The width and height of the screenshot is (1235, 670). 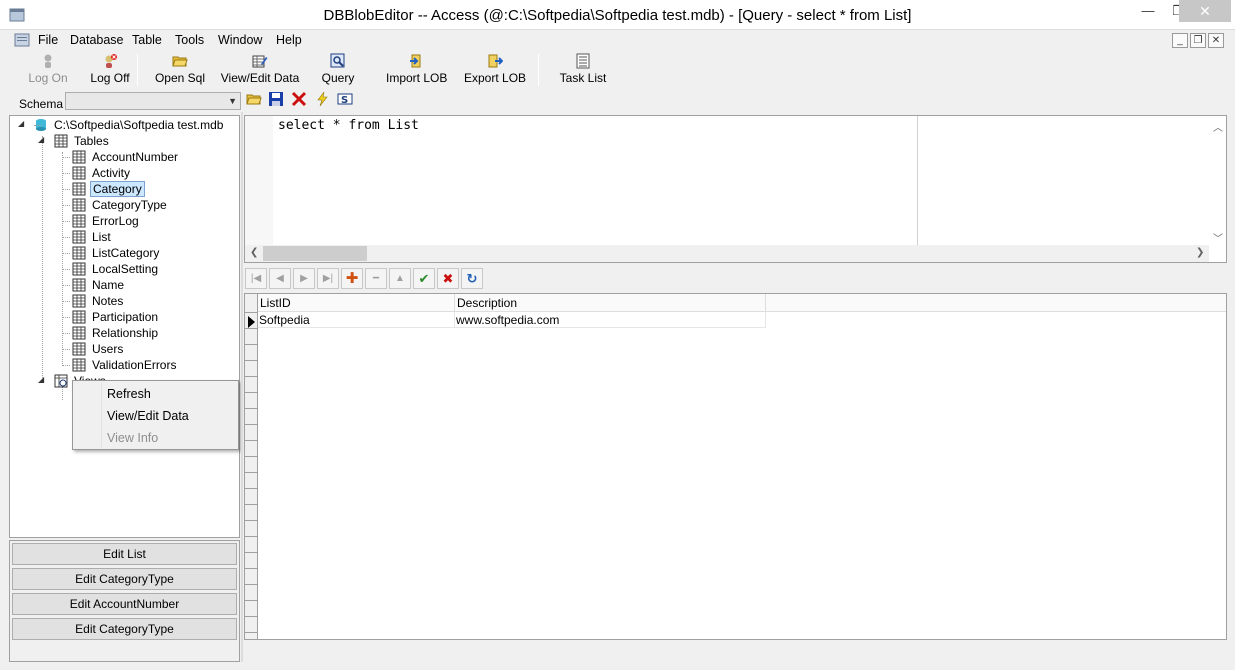 I want to click on edit-categorytype-button: Edit CategoryType, so click(x=124, y=579).